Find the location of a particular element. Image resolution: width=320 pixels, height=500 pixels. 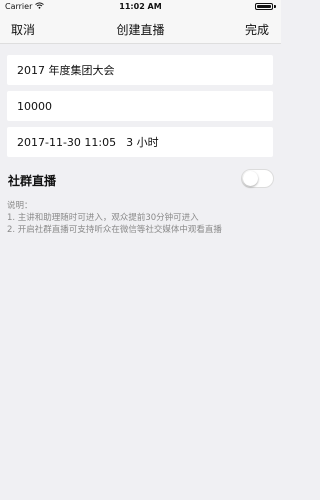

toggle-knob is located at coordinates (250, 178).